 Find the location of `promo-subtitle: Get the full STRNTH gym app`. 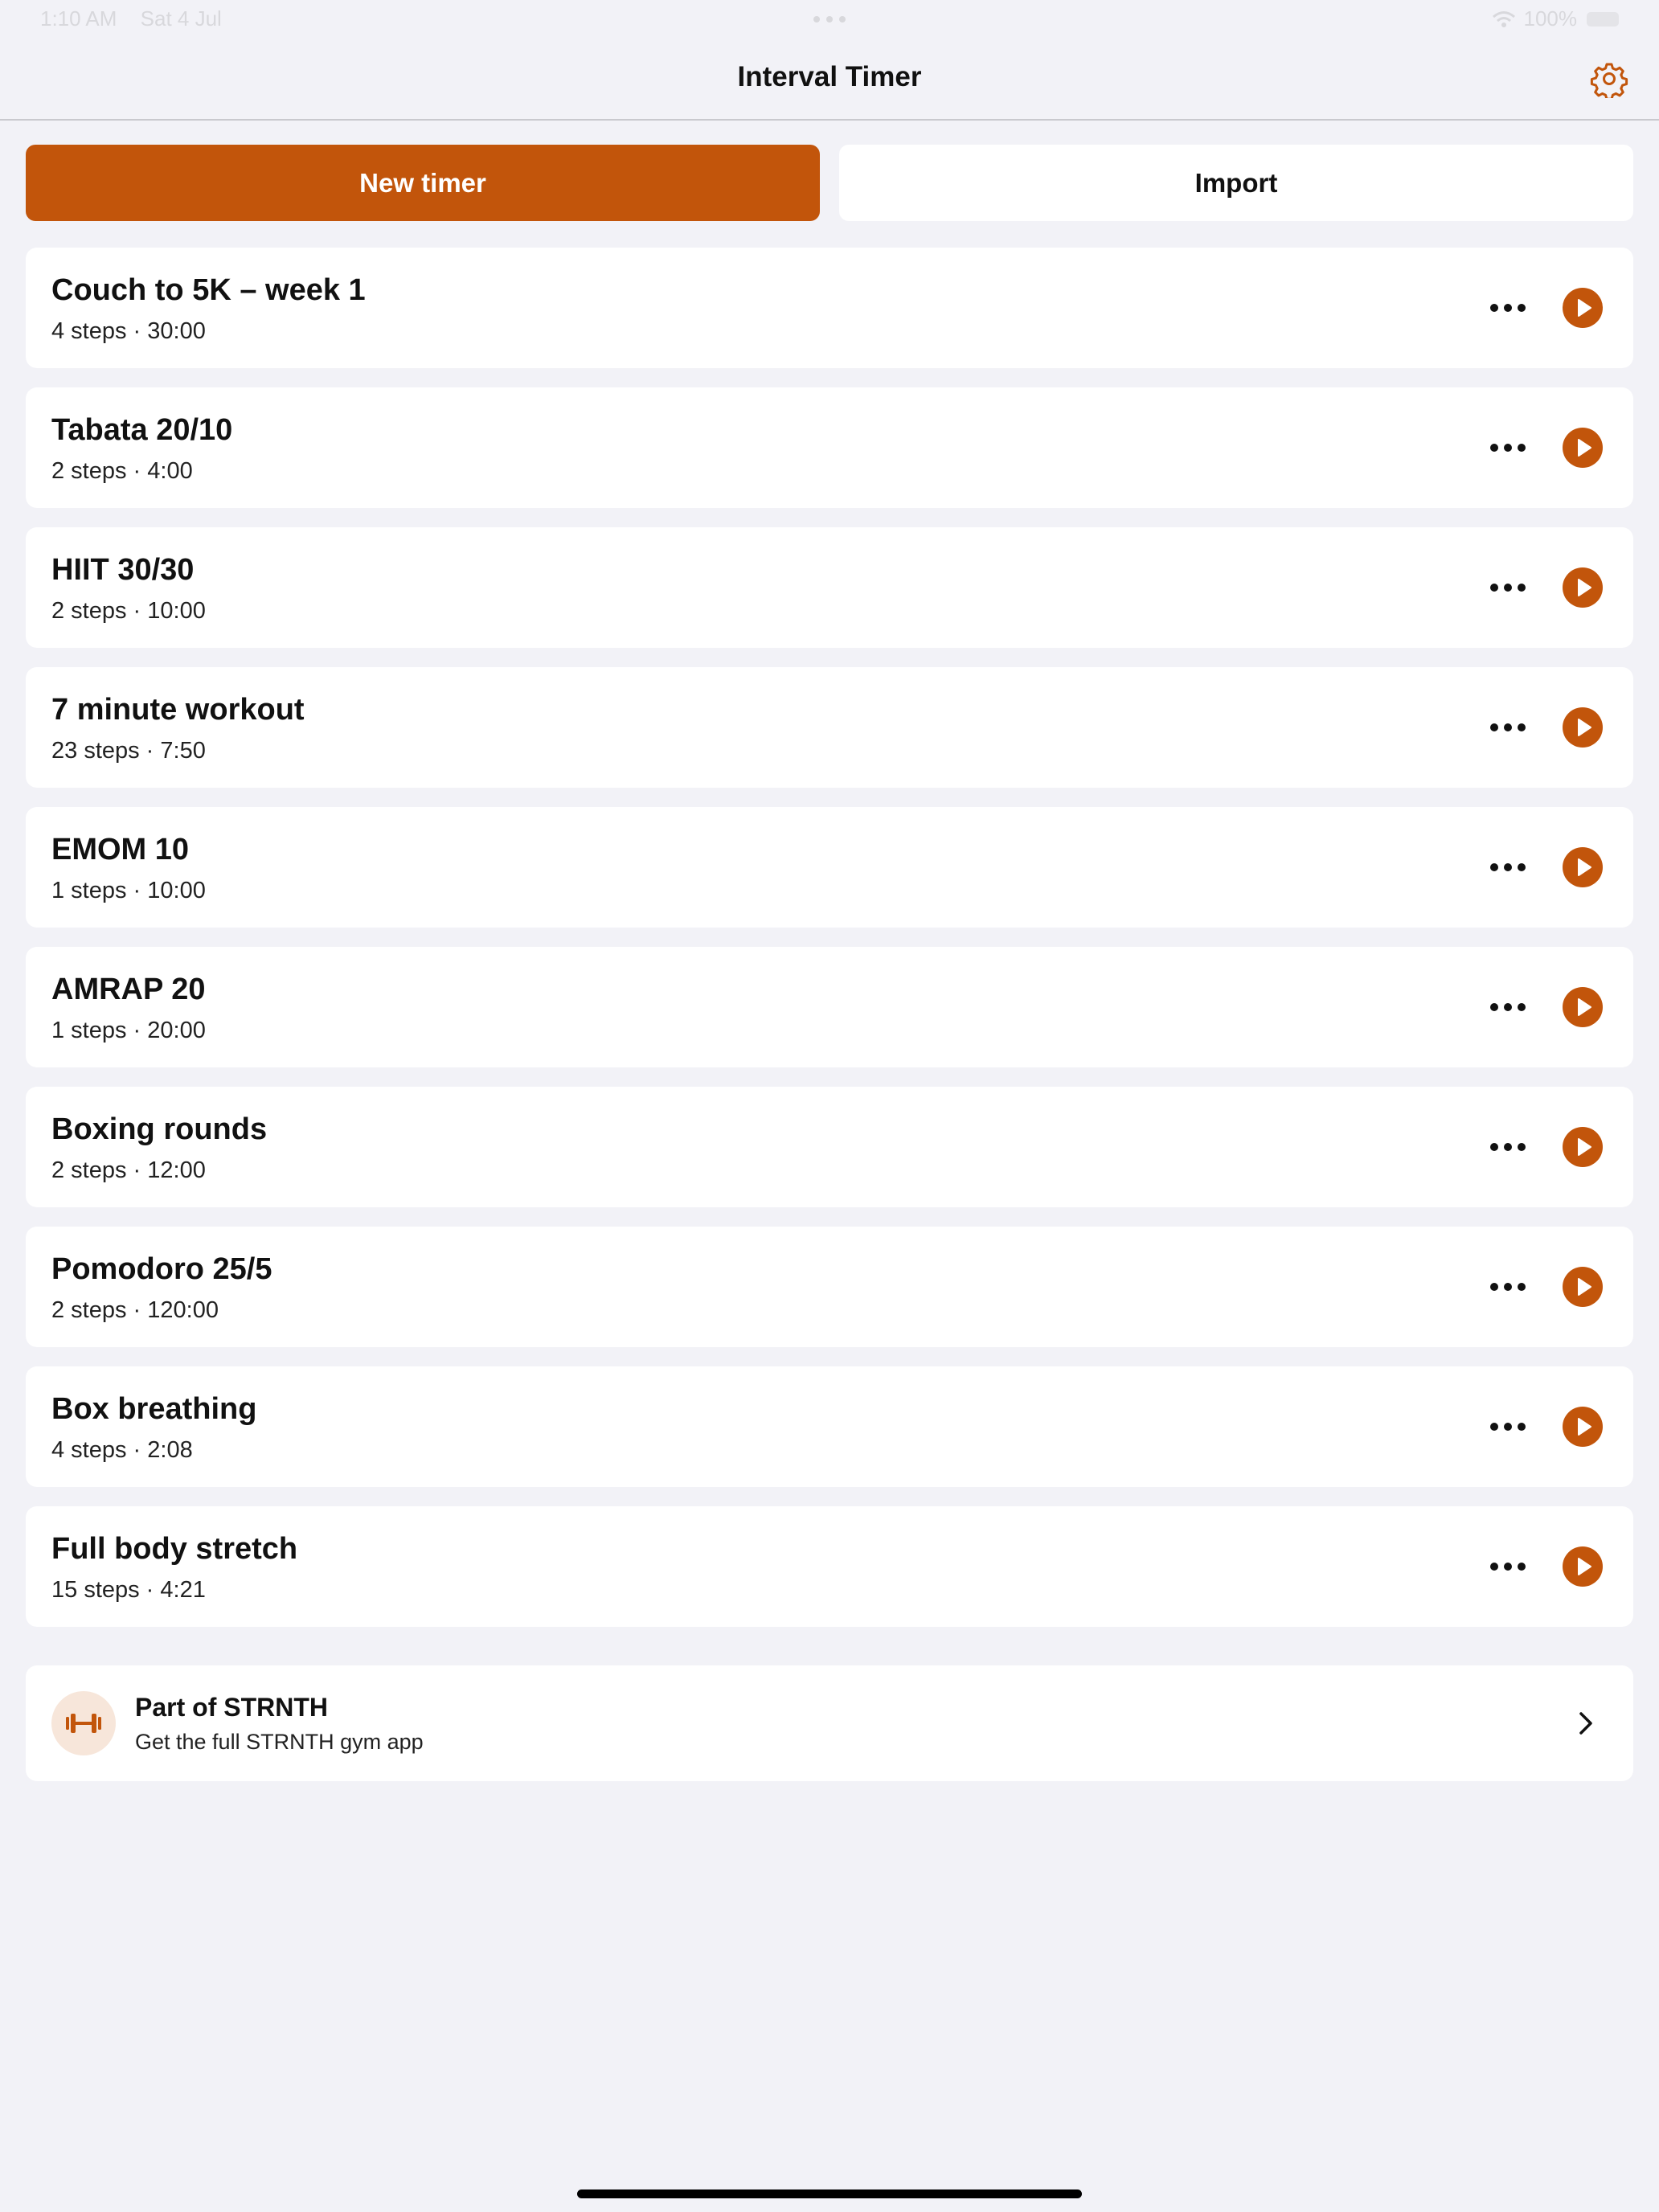

promo-subtitle: Get the full STRNTH gym app is located at coordinates (279, 1742).